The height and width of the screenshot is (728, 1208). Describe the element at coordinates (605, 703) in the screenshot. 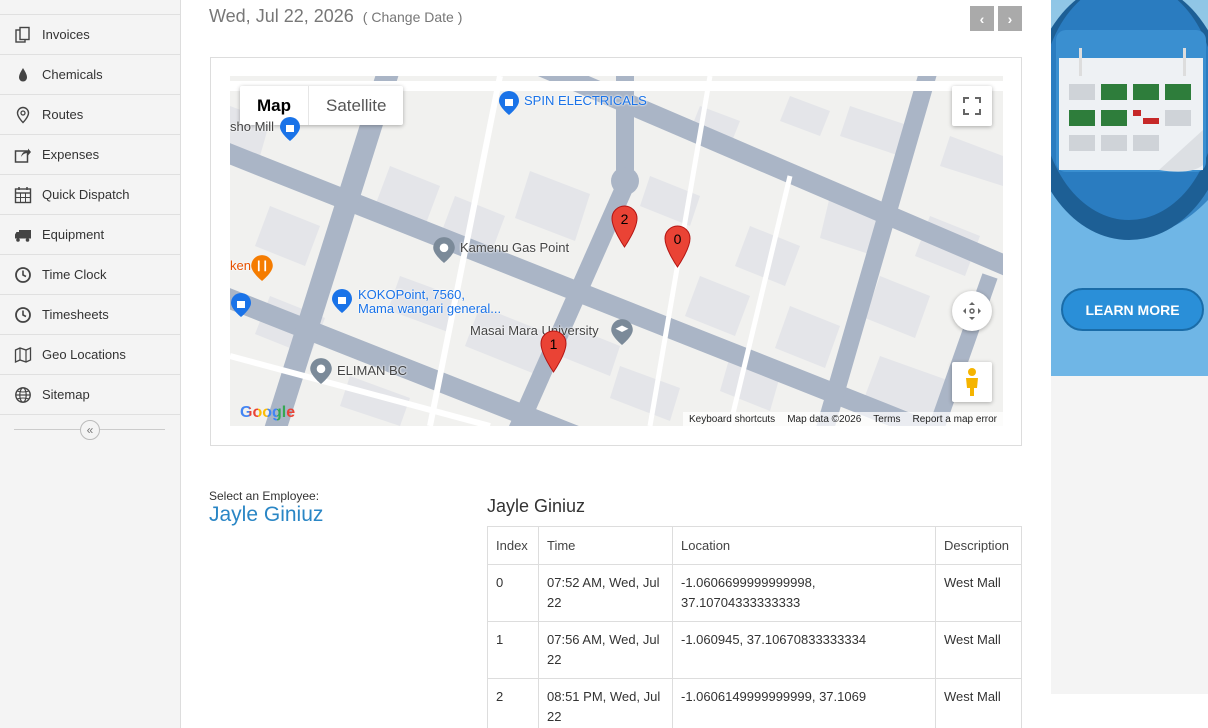

I see `cell-time: 08:51 PM, Wed, Jul 22` at that location.